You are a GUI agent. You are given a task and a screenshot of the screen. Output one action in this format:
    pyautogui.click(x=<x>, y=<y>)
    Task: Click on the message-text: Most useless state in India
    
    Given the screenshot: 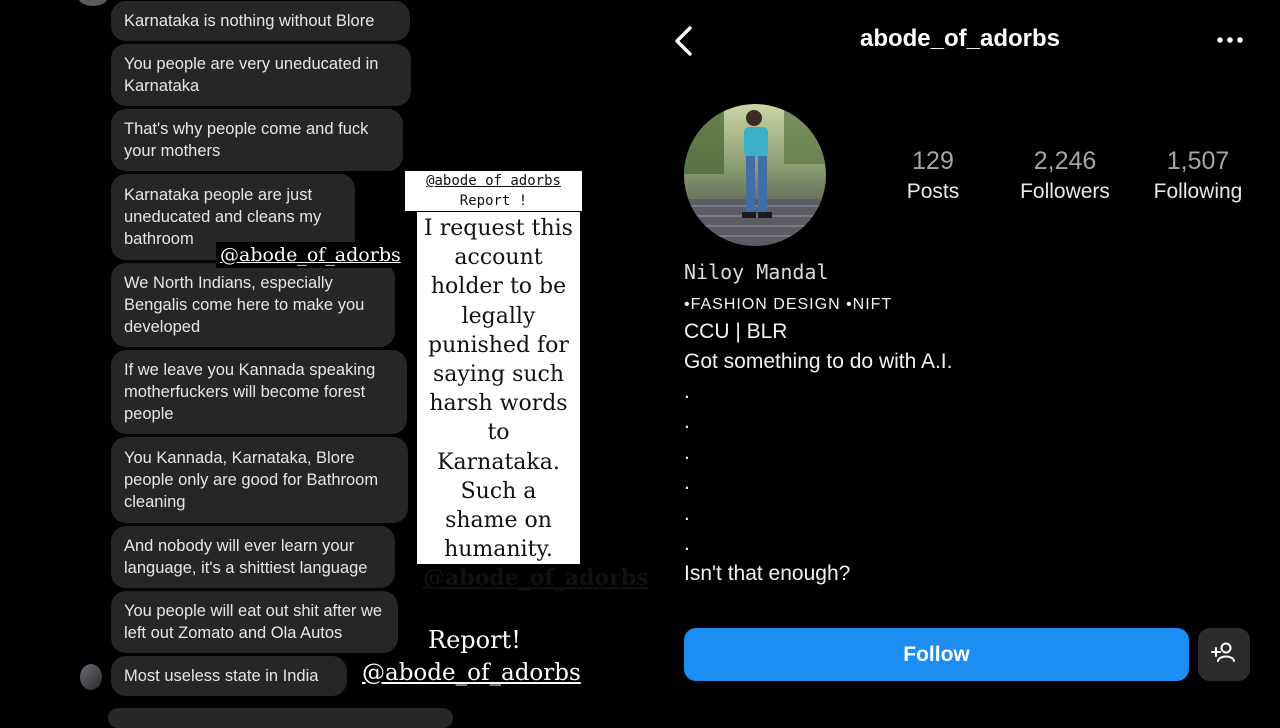 What is the action you would take?
    pyautogui.click(x=221, y=676)
    